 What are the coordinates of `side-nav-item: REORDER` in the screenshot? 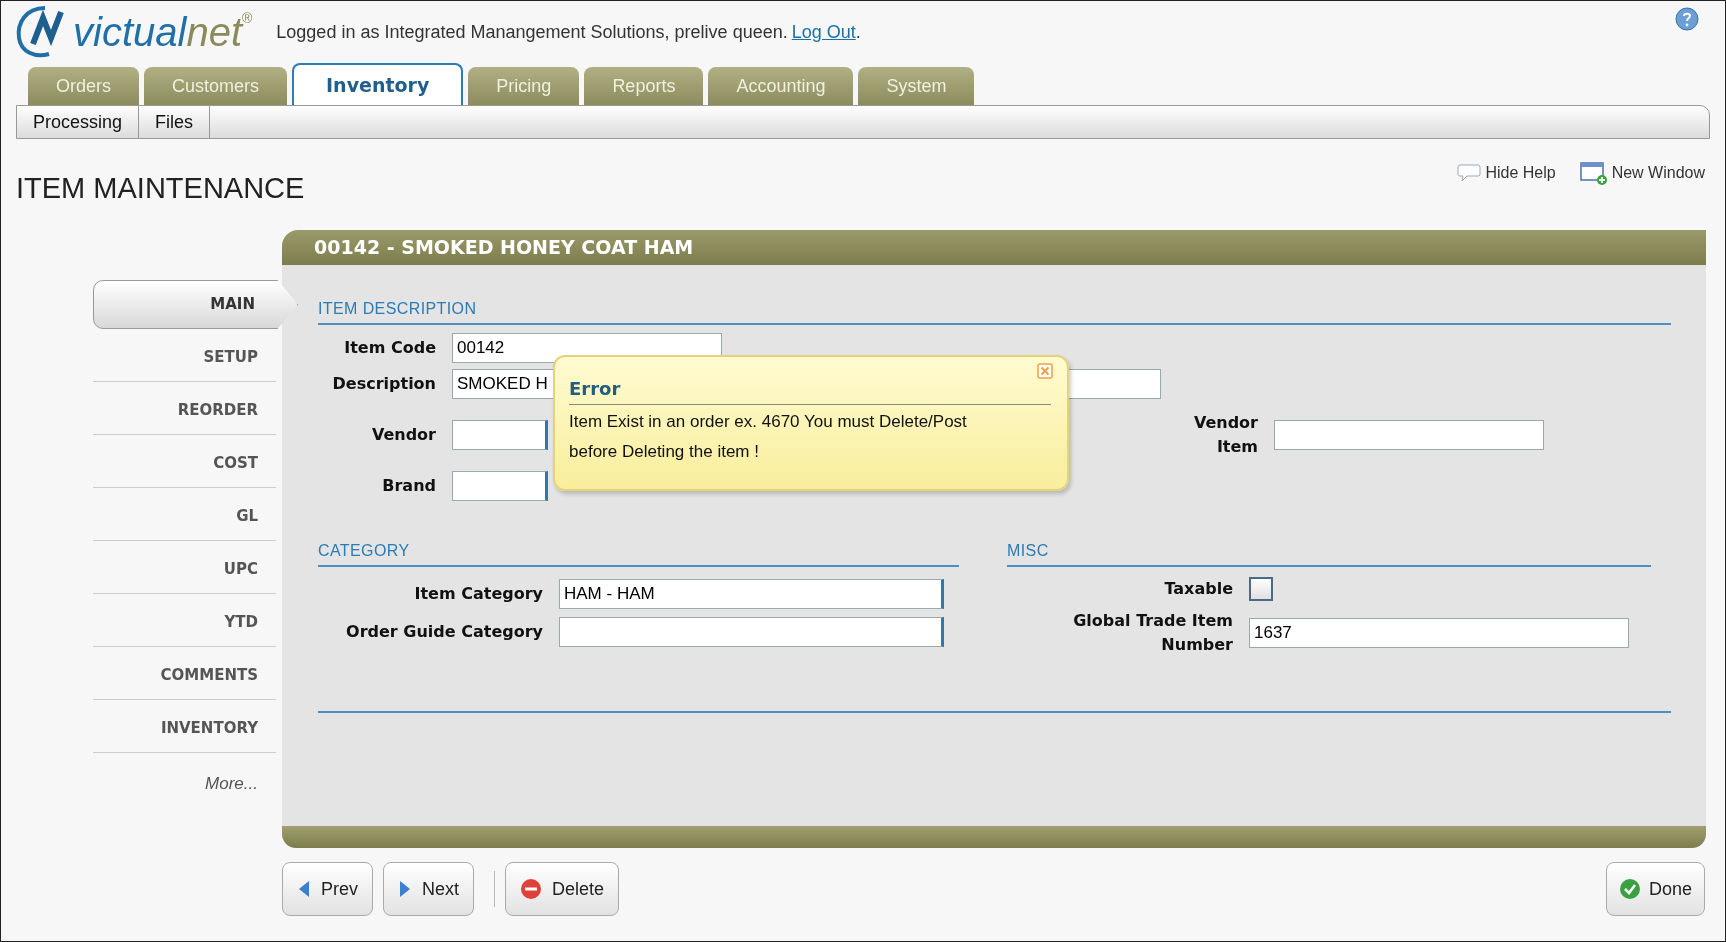 It's located at (184, 410).